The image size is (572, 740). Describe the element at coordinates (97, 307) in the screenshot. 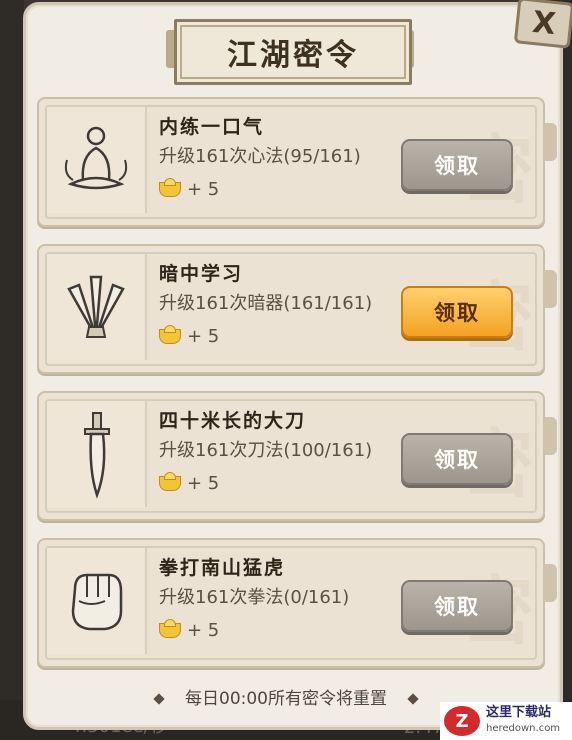

I see `throwing-knives-icon` at that location.